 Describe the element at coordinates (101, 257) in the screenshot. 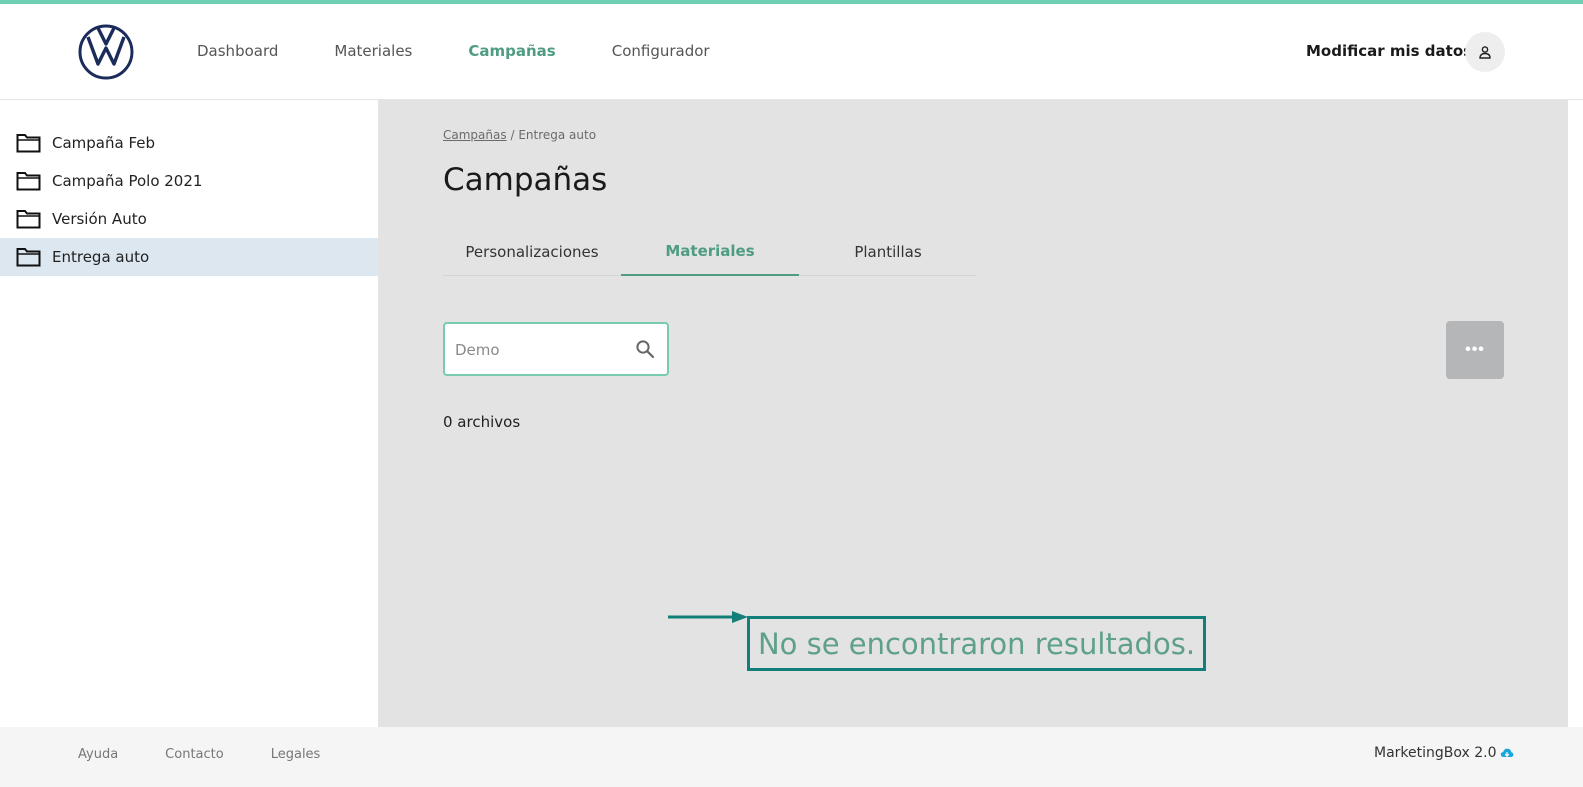

I see `folder-item-label: Entrega auto` at that location.